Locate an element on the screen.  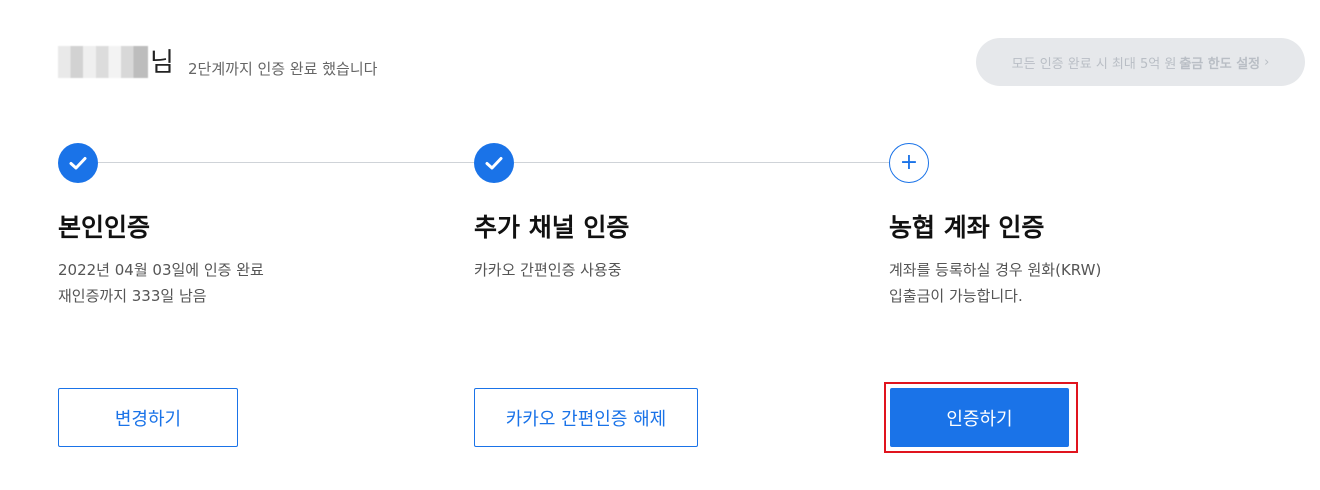
step-1-title: 본인인증 is located at coordinates (104, 227).